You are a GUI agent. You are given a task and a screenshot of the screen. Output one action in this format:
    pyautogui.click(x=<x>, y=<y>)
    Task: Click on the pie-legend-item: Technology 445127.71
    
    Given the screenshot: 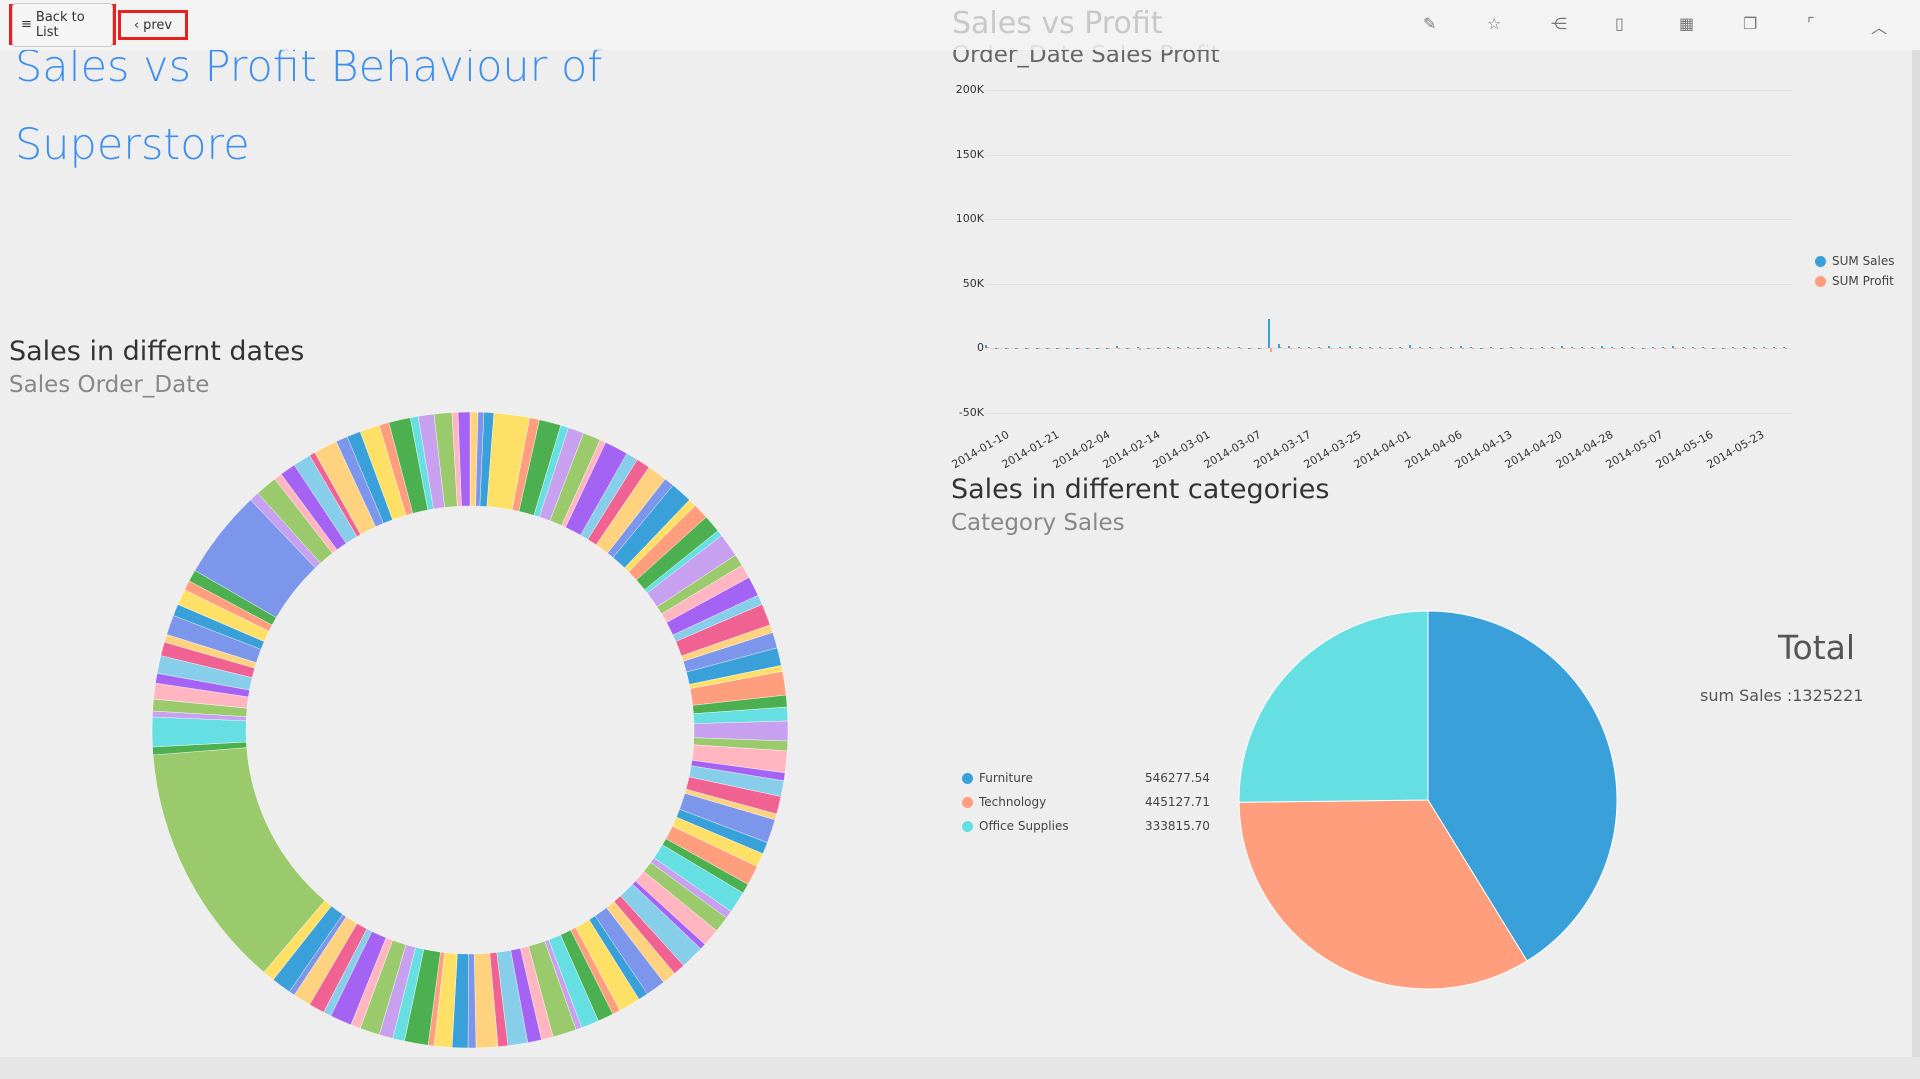 What is the action you would take?
    pyautogui.click(x=1086, y=802)
    